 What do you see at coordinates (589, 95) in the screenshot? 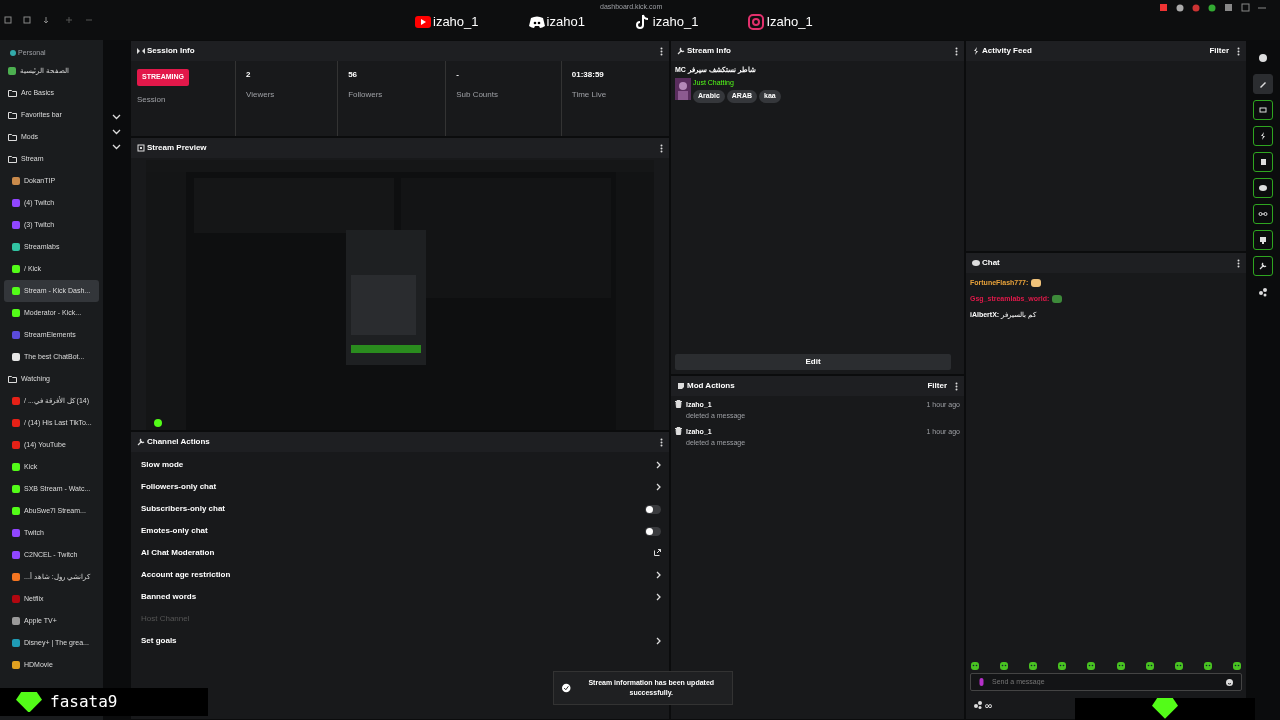
I see `stat-label: Time Live` at bounding box center [589, 95].